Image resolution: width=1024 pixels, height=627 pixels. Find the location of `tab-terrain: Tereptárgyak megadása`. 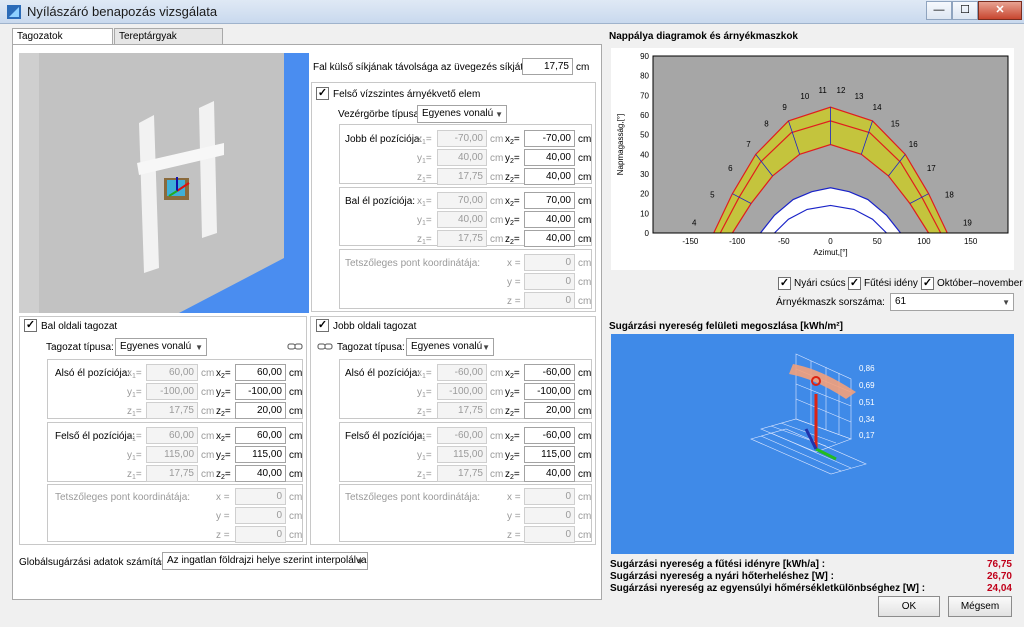

tab-terrain: Tereptárgyak megadása is located at coordinates (168, 42).